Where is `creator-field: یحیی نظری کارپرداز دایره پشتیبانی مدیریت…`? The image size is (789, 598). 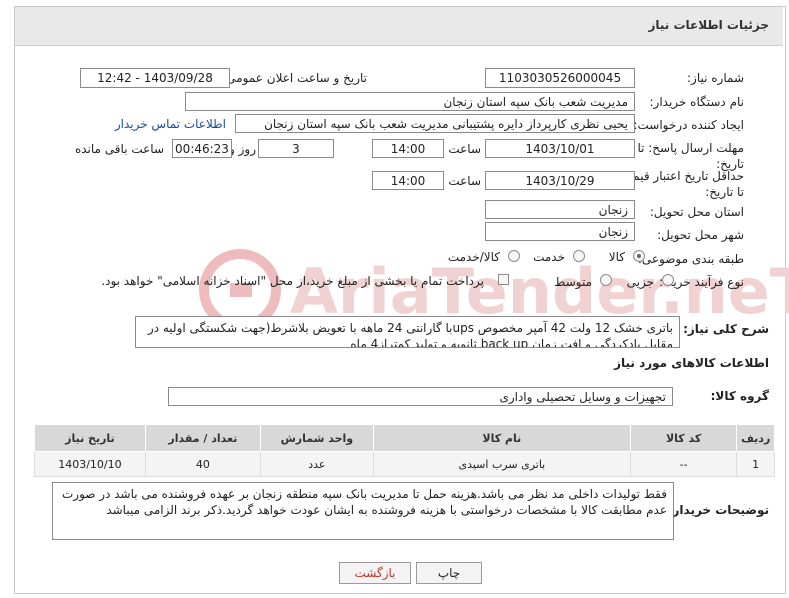
creator-field: یحیی نظری کارپرداز دایره پشتیبانی مدیریت… is located at coordinates (435, 123).